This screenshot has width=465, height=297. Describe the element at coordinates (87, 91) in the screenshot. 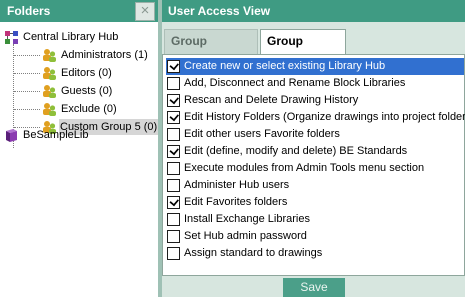

I see `tree-group-label: Guests (0)` at that location.